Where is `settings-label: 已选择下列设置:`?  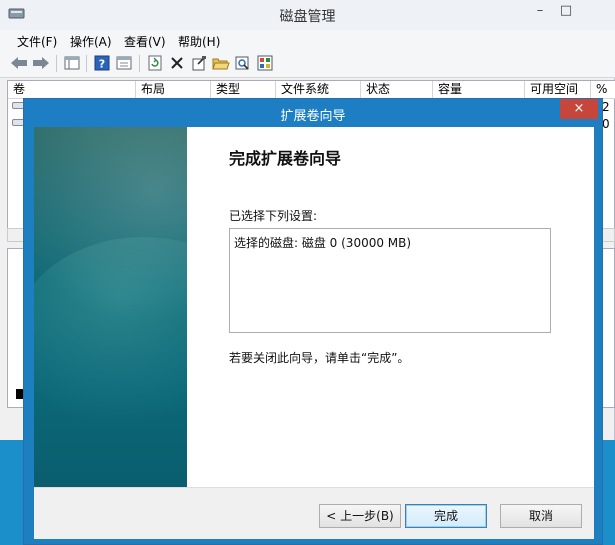
settings-label: 已选择下列设置: is located at coordinates (273, 216).